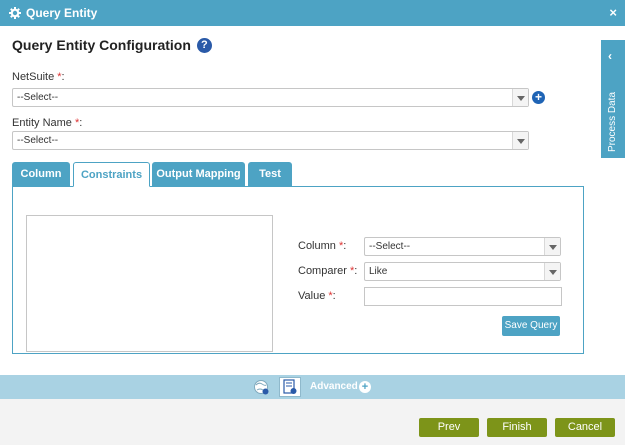 Image resolution: width=625 pixels, height=445 pixels. What do you see at coordinates (612, 121) in the screenshot?
I see `process-data-label: Process Data` at bounding box center [612, 121].